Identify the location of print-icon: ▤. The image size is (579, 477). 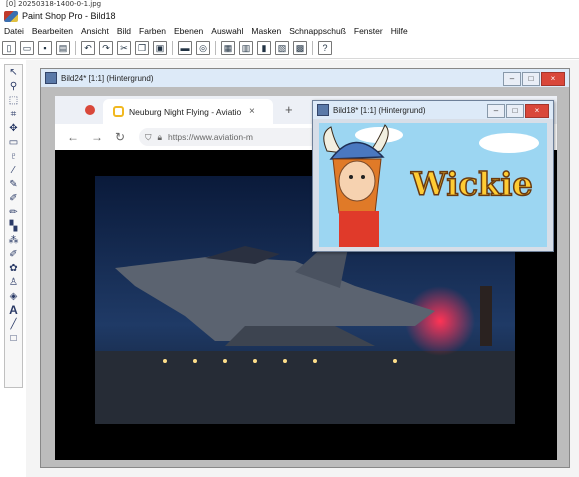
(63, 48).